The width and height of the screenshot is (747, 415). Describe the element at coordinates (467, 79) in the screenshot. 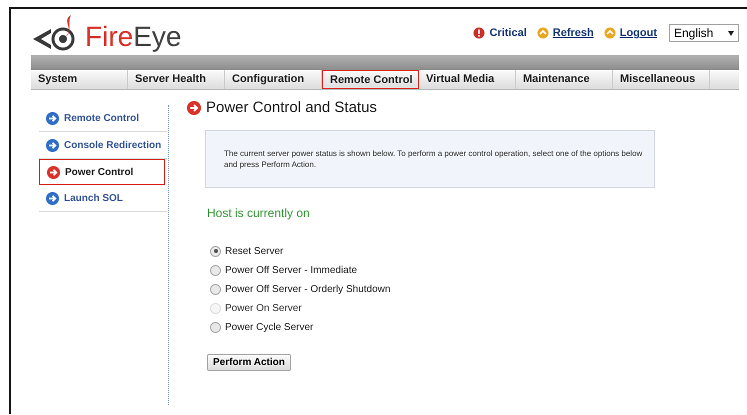

I see `nav-tab: Virtual Media` at that location.